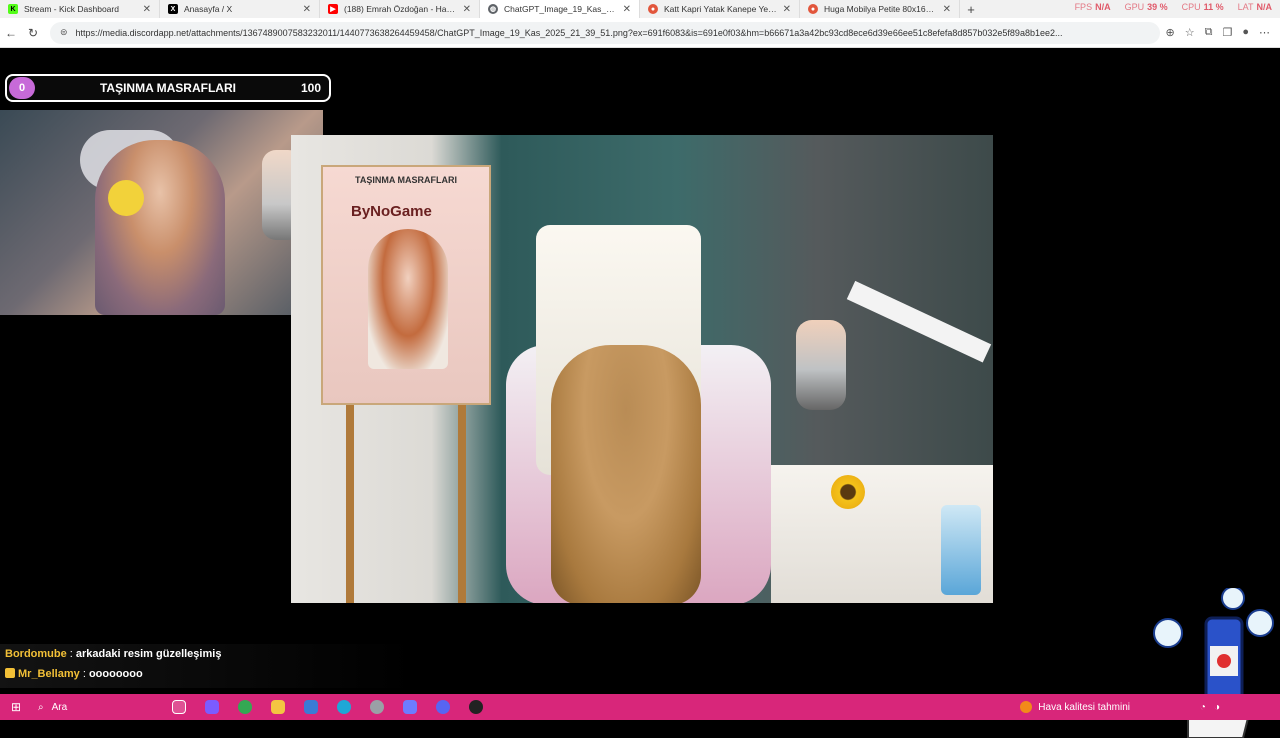 Image resolution: width=1280 pixels, height=738 pixels. What do you see at coordinates (71, 9) in the screenshot?
I see `tab-title: Stream - Kick Dashboard` at bounding box center [71, 9].